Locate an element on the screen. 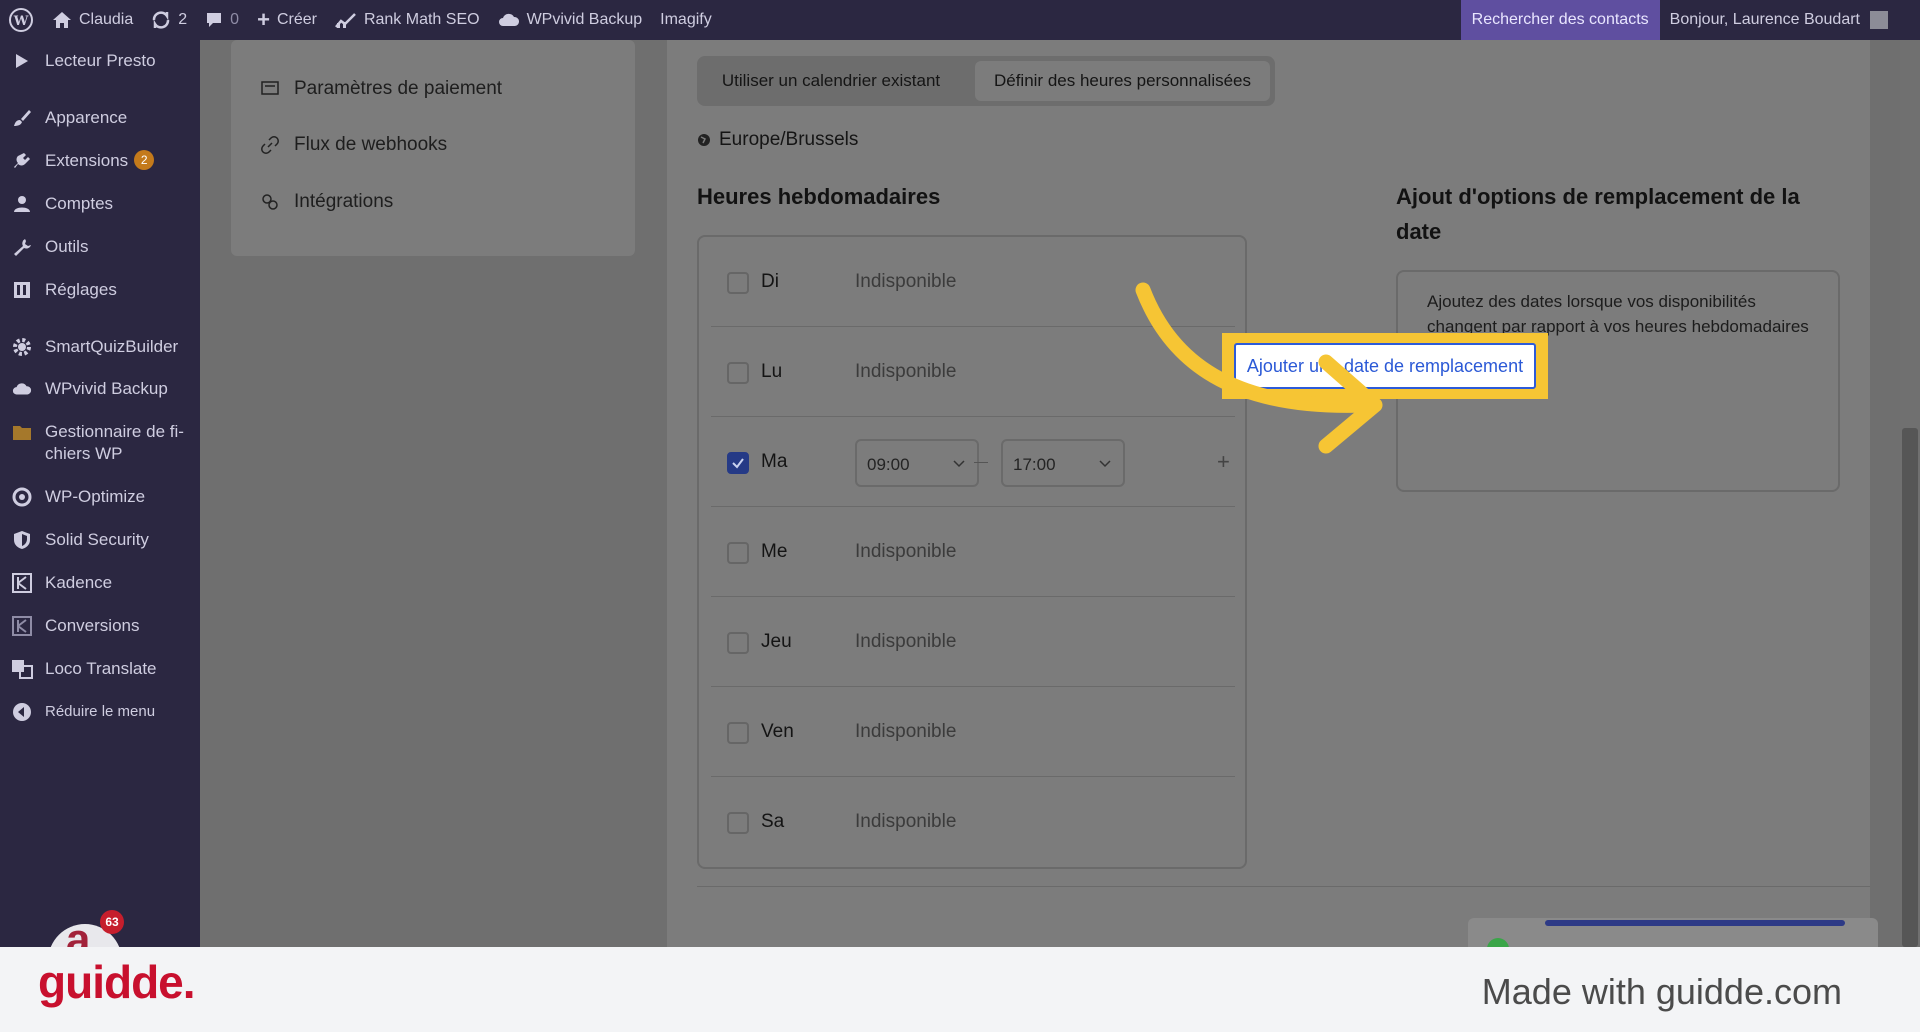 The width and height of the screenshot is (1920, 1032). avatar is located at coordinates (1879, 20).